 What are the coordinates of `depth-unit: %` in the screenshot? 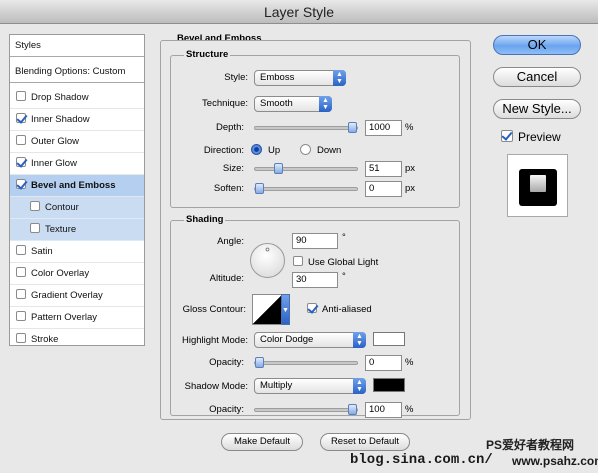 It's located at (409, 127).